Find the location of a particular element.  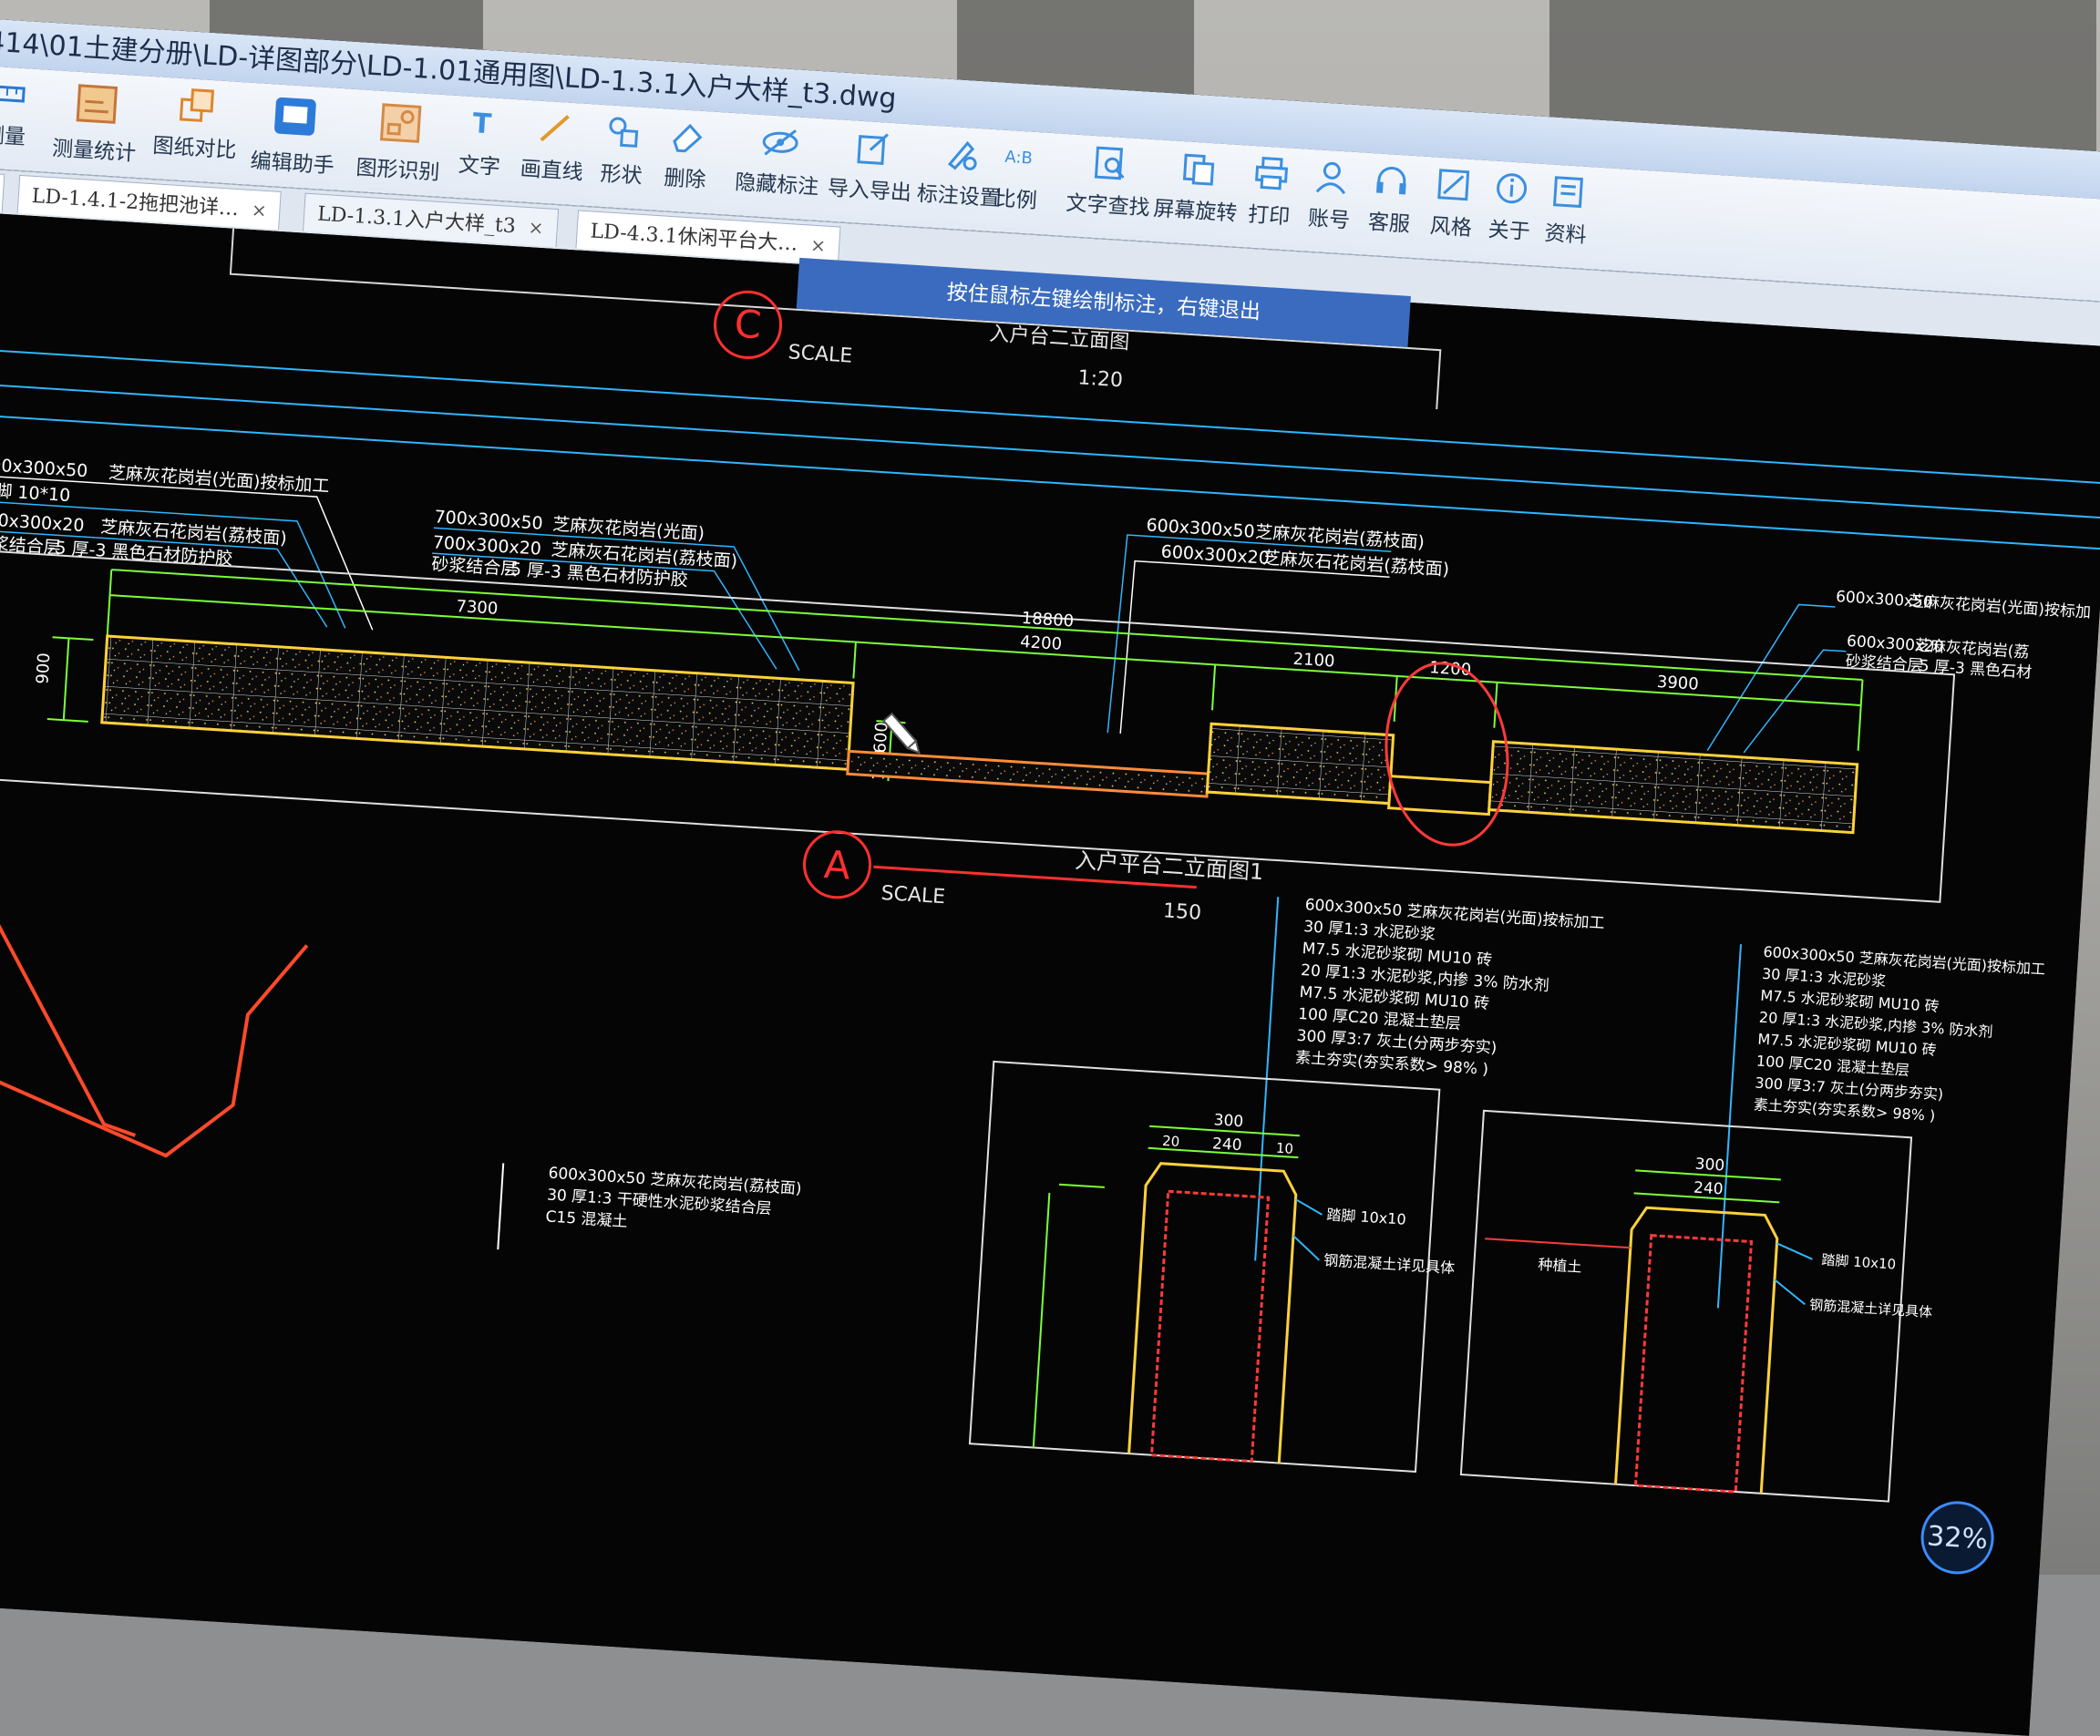

text-icon: T is located at coordinates (483, 123).